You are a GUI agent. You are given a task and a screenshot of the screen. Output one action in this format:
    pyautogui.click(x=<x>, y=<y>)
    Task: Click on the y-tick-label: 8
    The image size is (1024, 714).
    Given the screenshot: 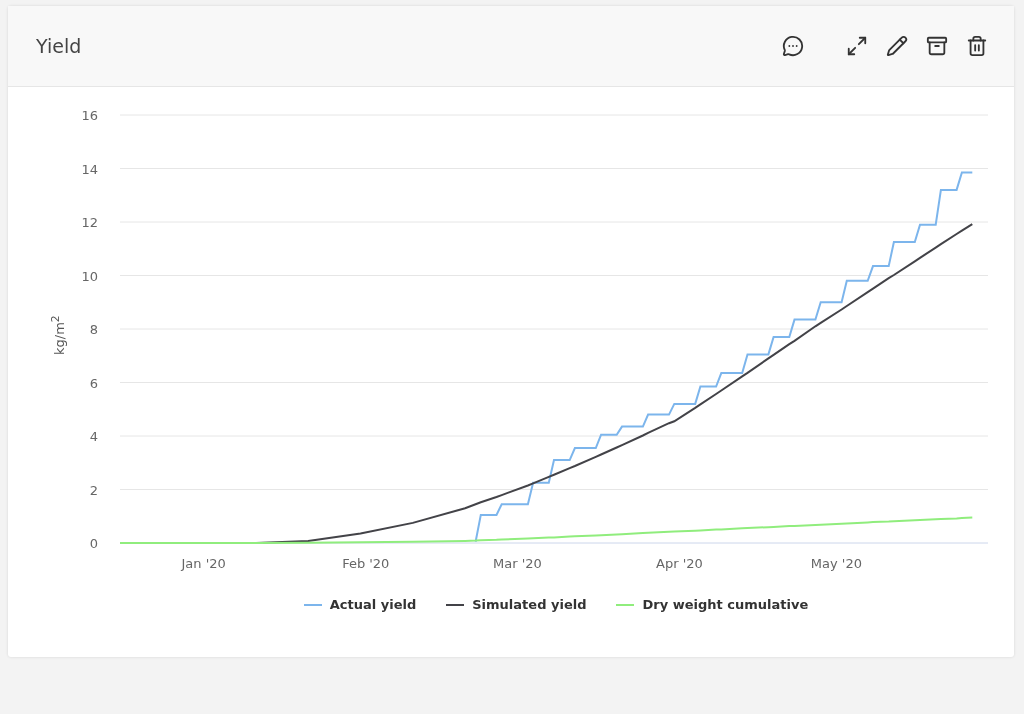 What is the action you would take?
    pyautogui.click(x=93, y=329)
    